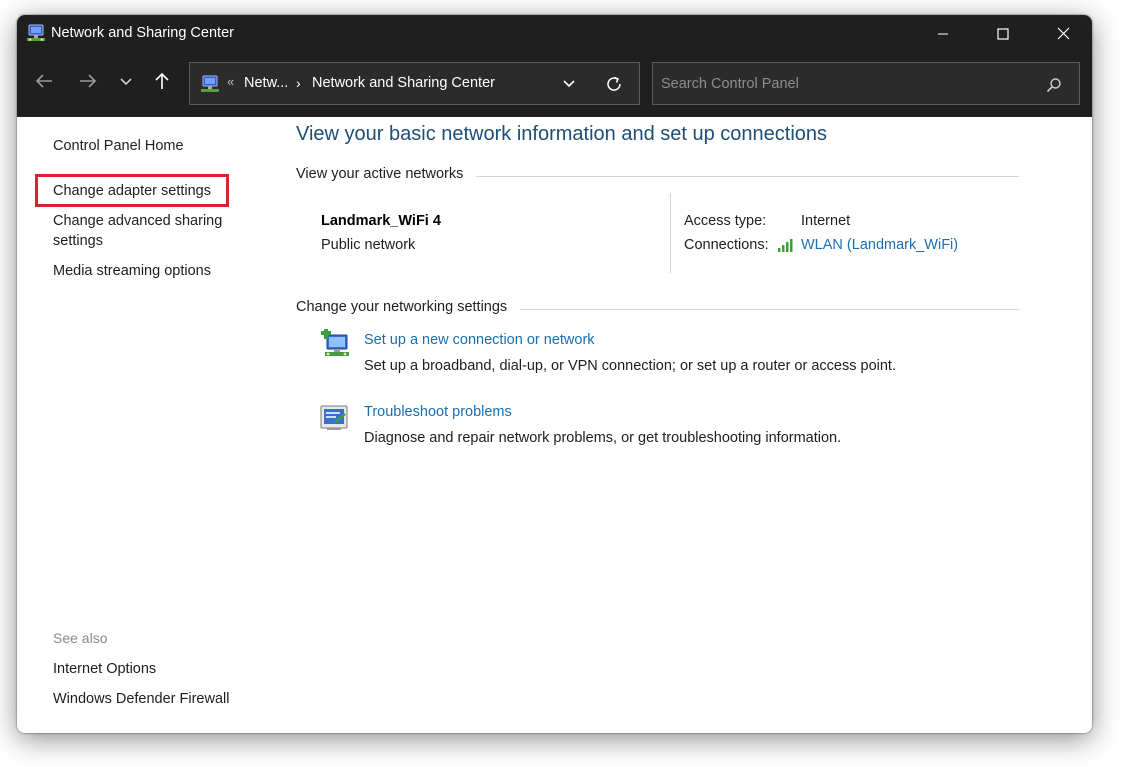 The height and width of the screenshot is (767, 1127). What do you see at coordinates (335, 418) in the screenshot?
I see `troubleshoot-icon` at bounding box center [335, 418].